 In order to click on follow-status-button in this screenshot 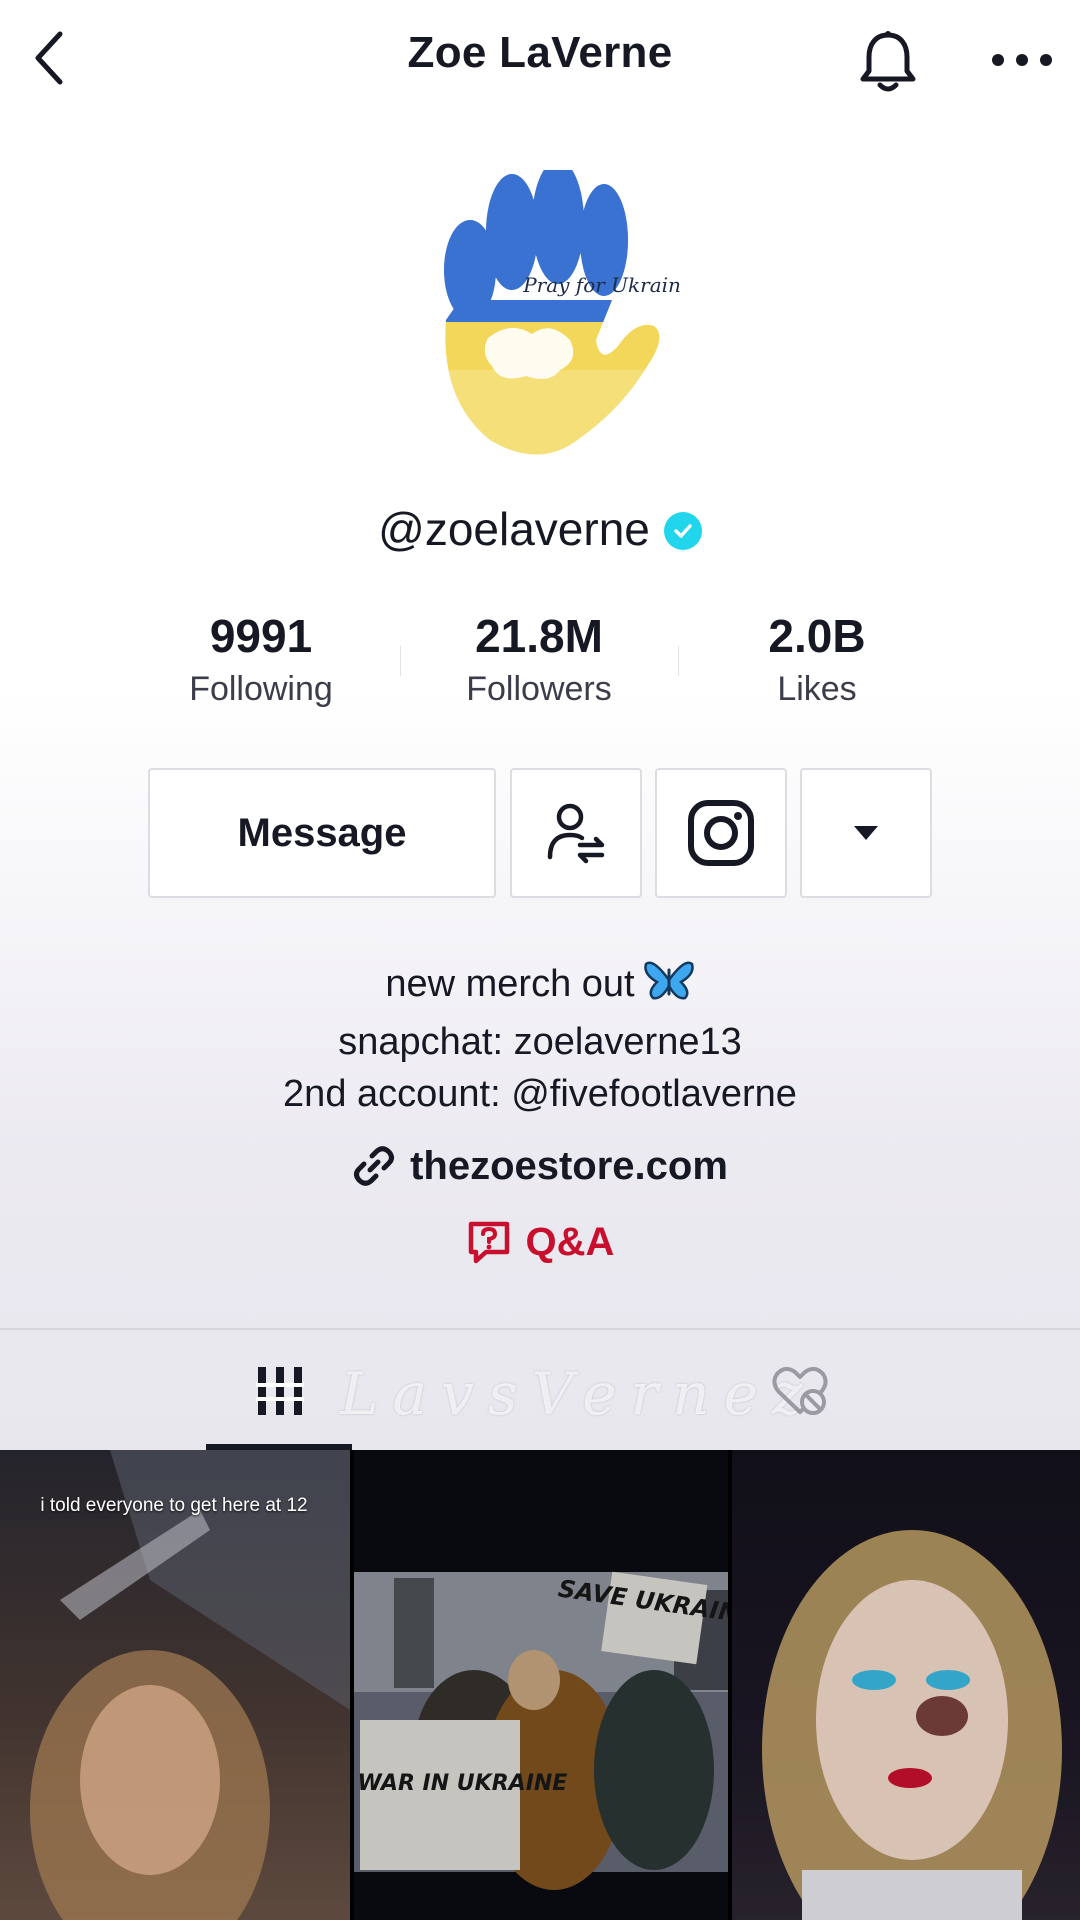, I will do `click(576, 833)`.